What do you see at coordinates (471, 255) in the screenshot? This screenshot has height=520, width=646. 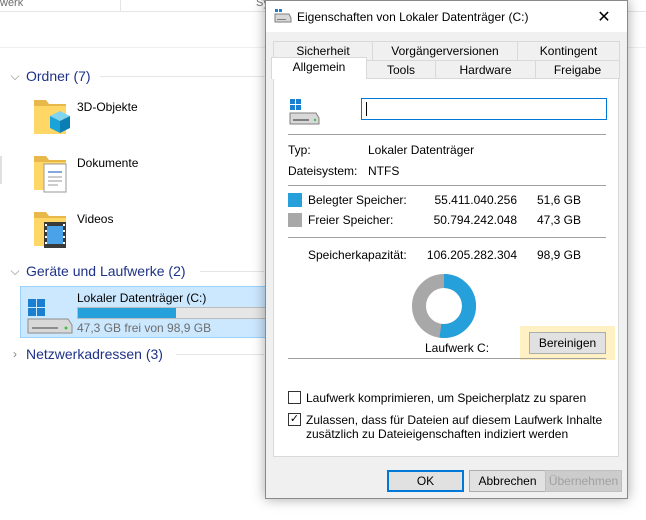 I see `capacity-bytes: 106.205.282.304` at bounding box center [471, 255].